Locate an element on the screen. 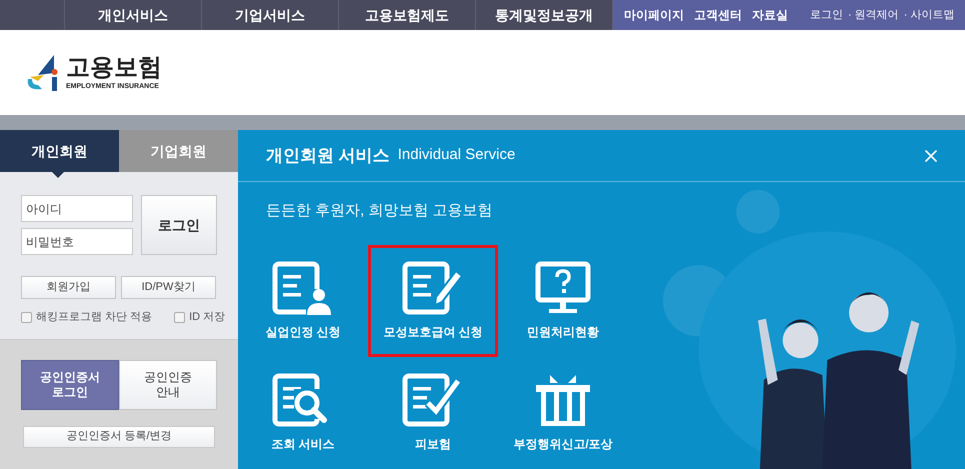  panel-title: 개인회원 서비스 is located at coordinates (328, 155).